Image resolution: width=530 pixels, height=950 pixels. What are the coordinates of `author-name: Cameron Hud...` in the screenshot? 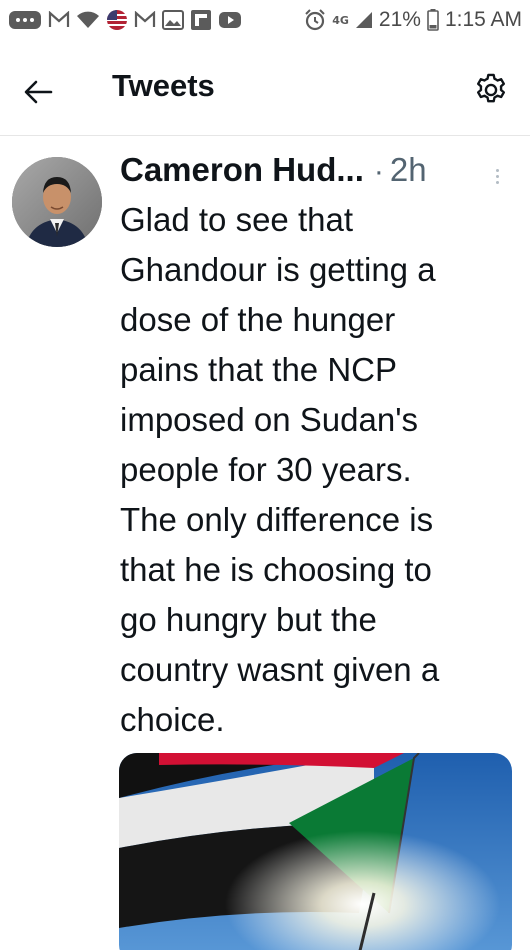 It's located at (242, 170).